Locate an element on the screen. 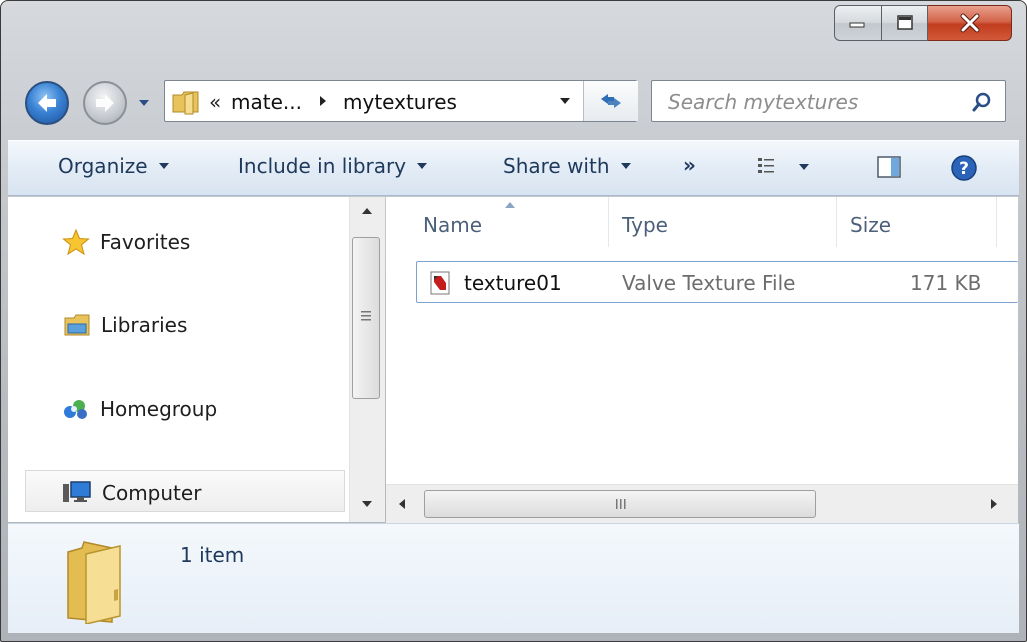 This screenshot has height=642, width=1027. share-with-button: Share with is located at coordinates (567, 166).